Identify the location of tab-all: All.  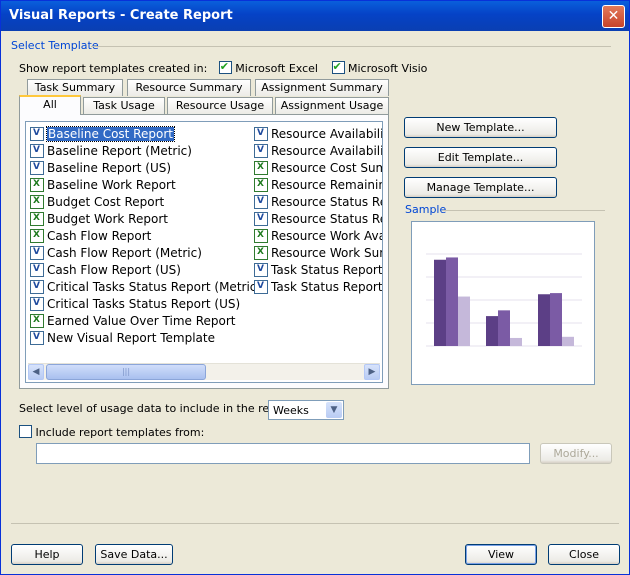
(50, 105).